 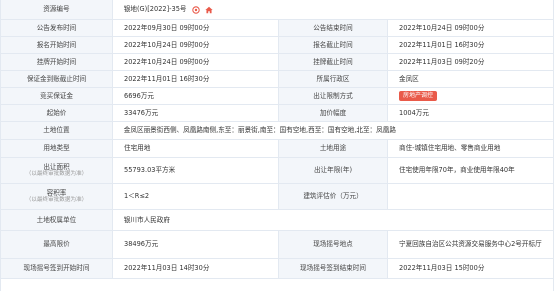 What do you see at coordinates (442, 61) in the screenshot?
I see `value-listing-end: 2022年11月03日 09时20分` at bounding box center [442, 61].